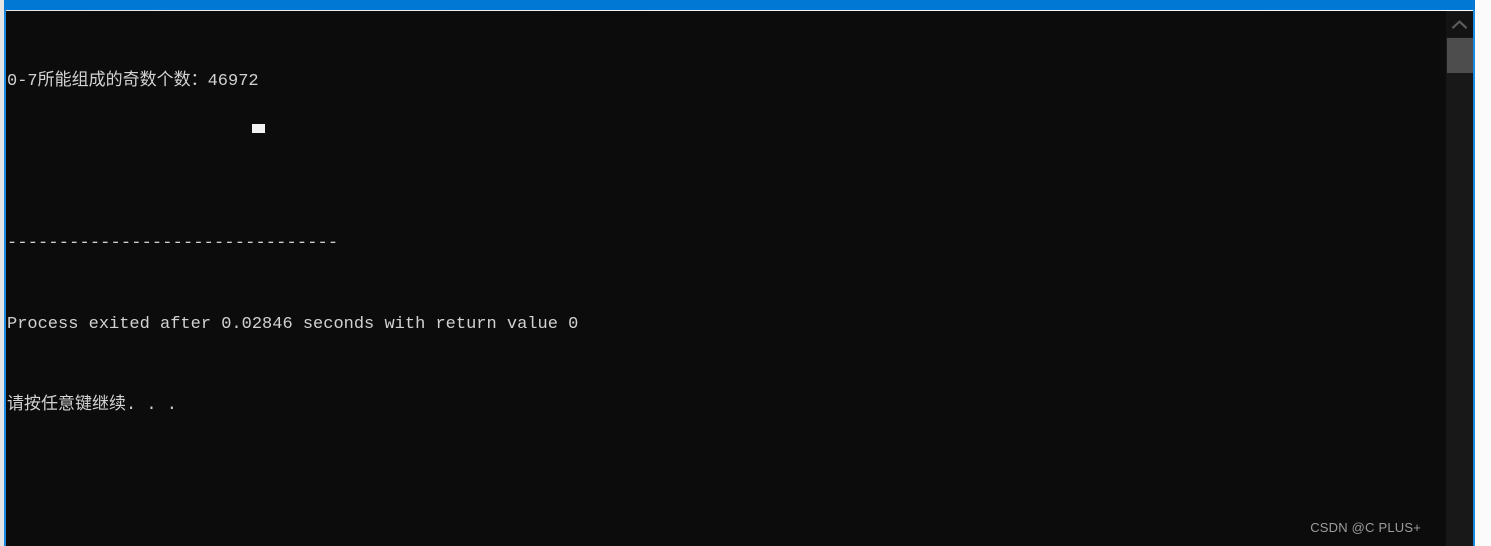 The image size is (1491, 546). I want to click on scrollbar-thumb, so click(1460, 55).